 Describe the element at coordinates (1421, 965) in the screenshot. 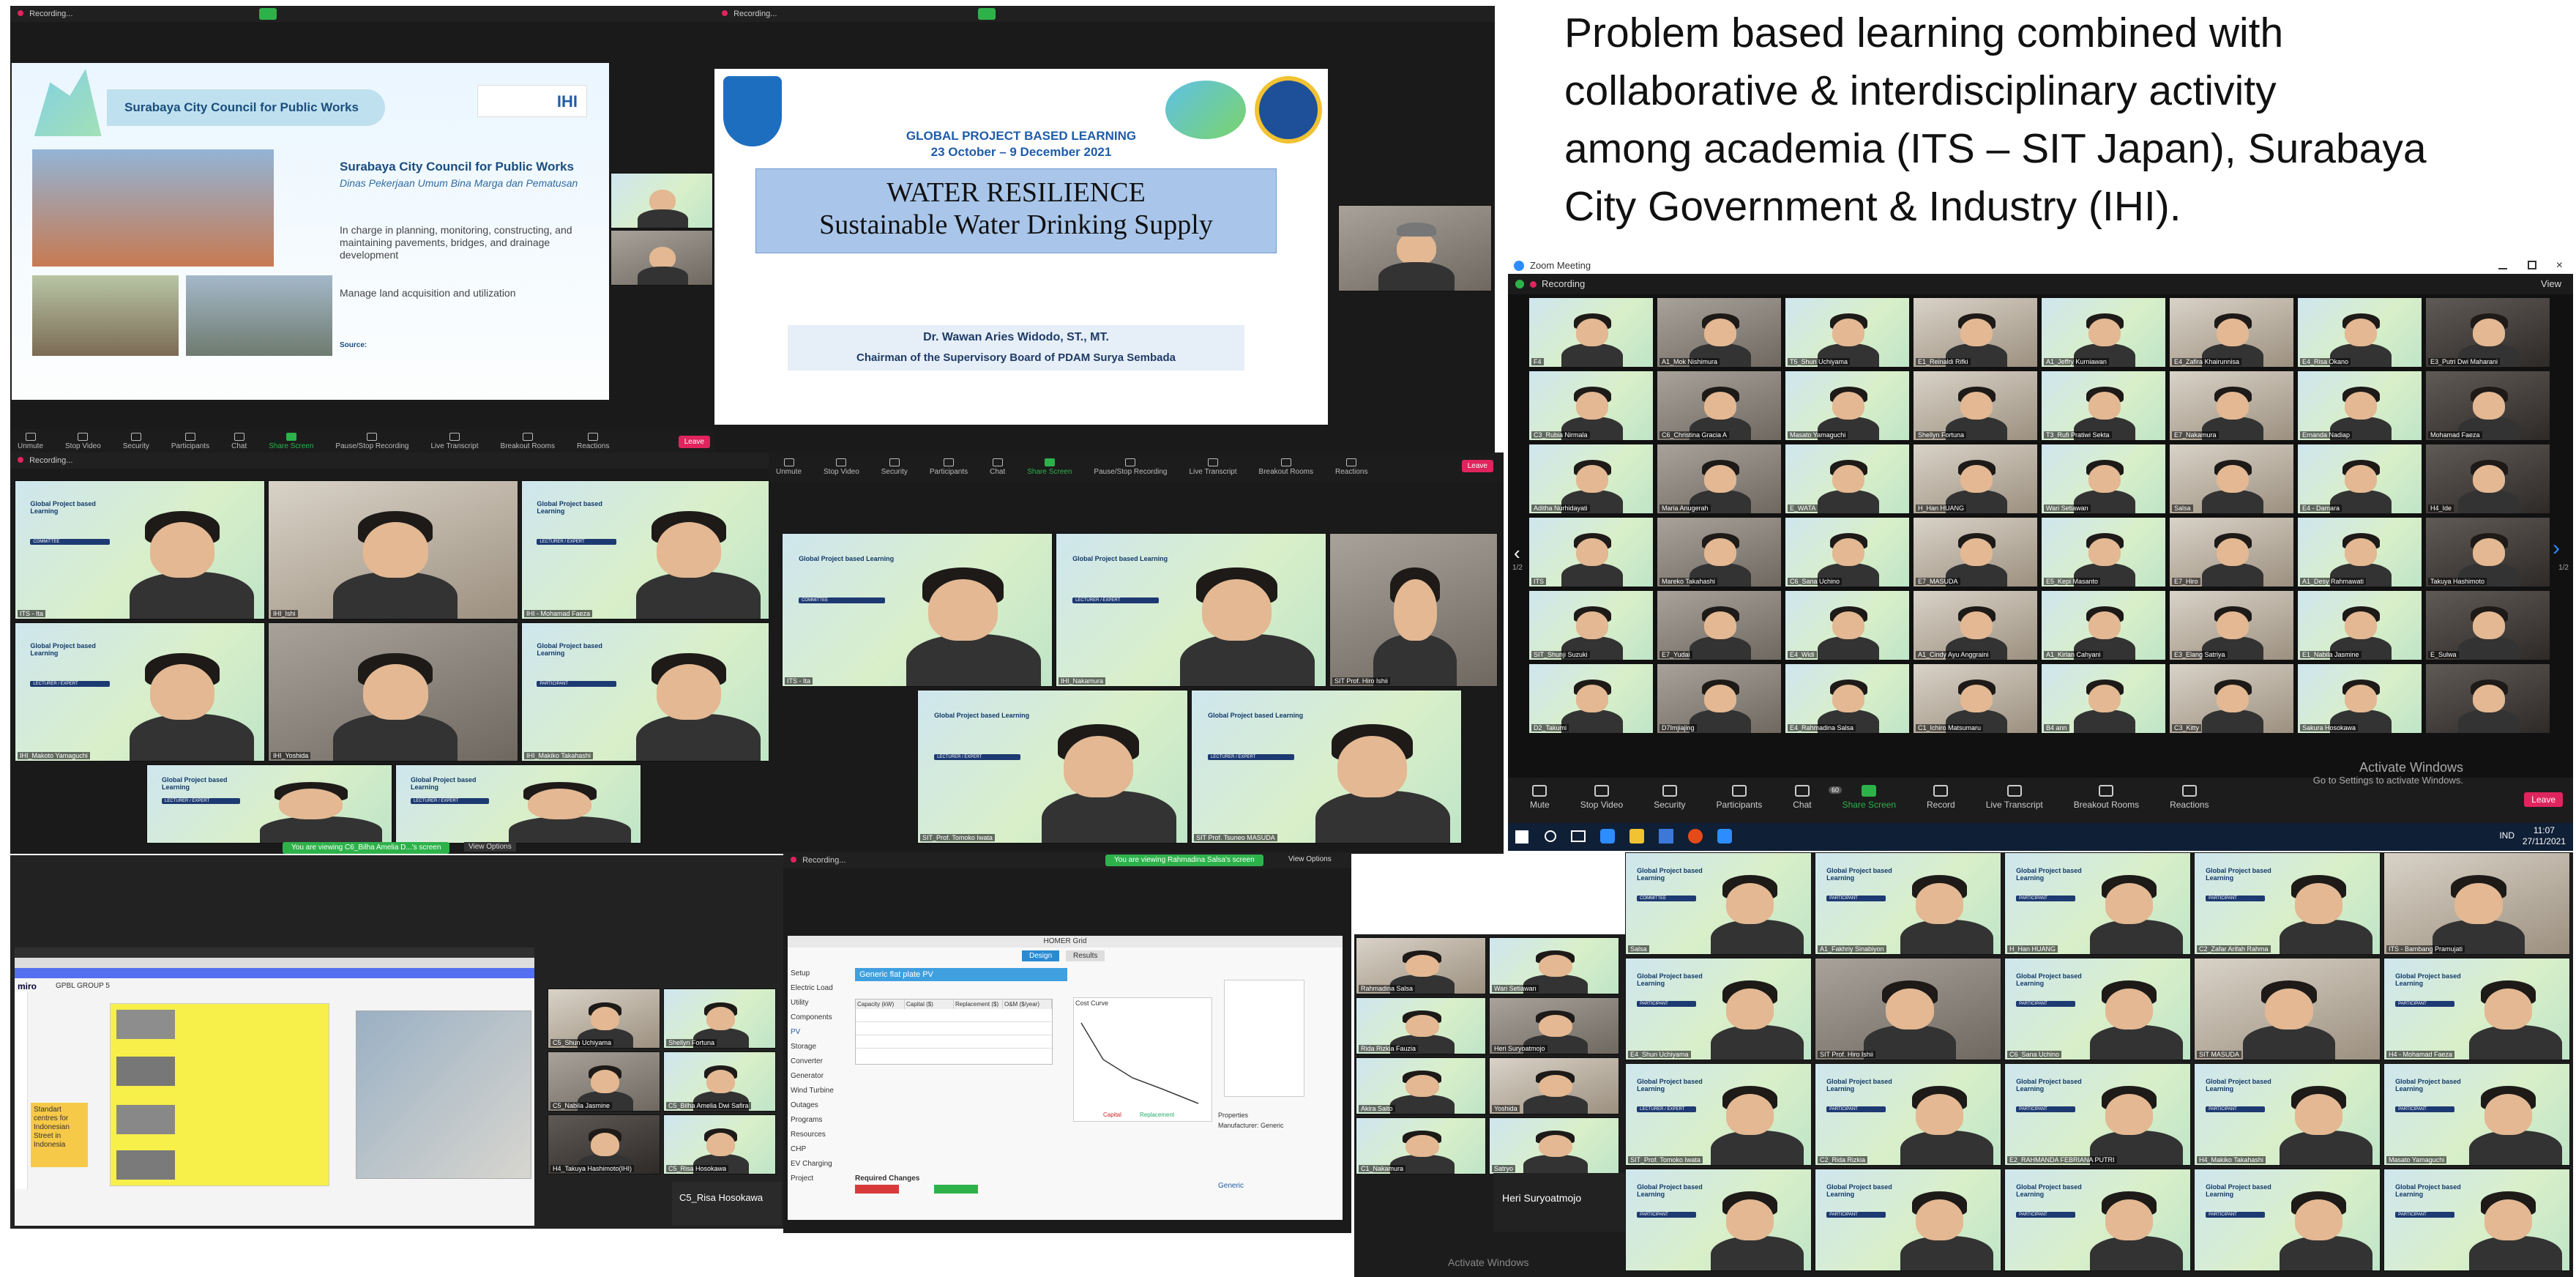

I see `video-tile: Rahmadina Salsa` at that location.